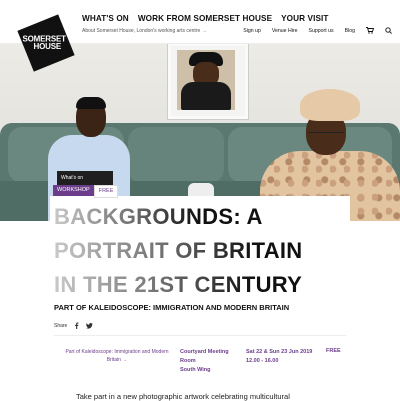 The height and width of the screenshot is (401, 400). Describe the element at coordinates (204, 361) in the screenshot. I see `event-venue: Courtyard Meeting Room South Wing` at that location.